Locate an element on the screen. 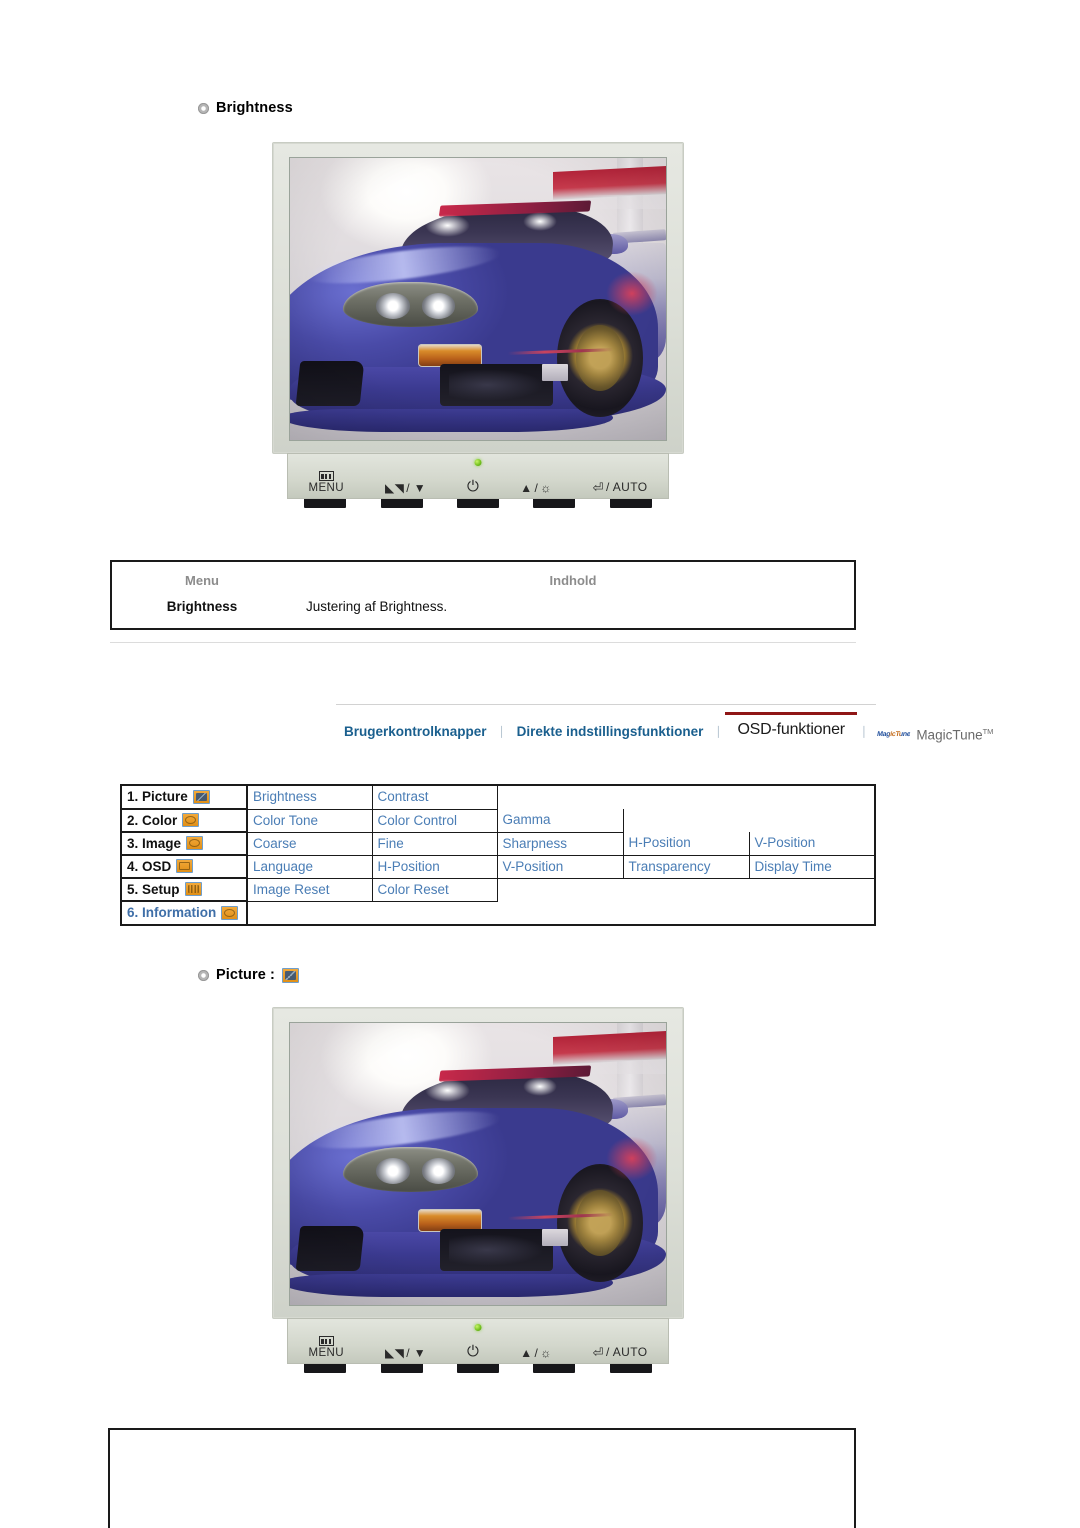 The image size is (1080, 1528). osd-label-text: 1. Picture is located at coordinates (157, 796).